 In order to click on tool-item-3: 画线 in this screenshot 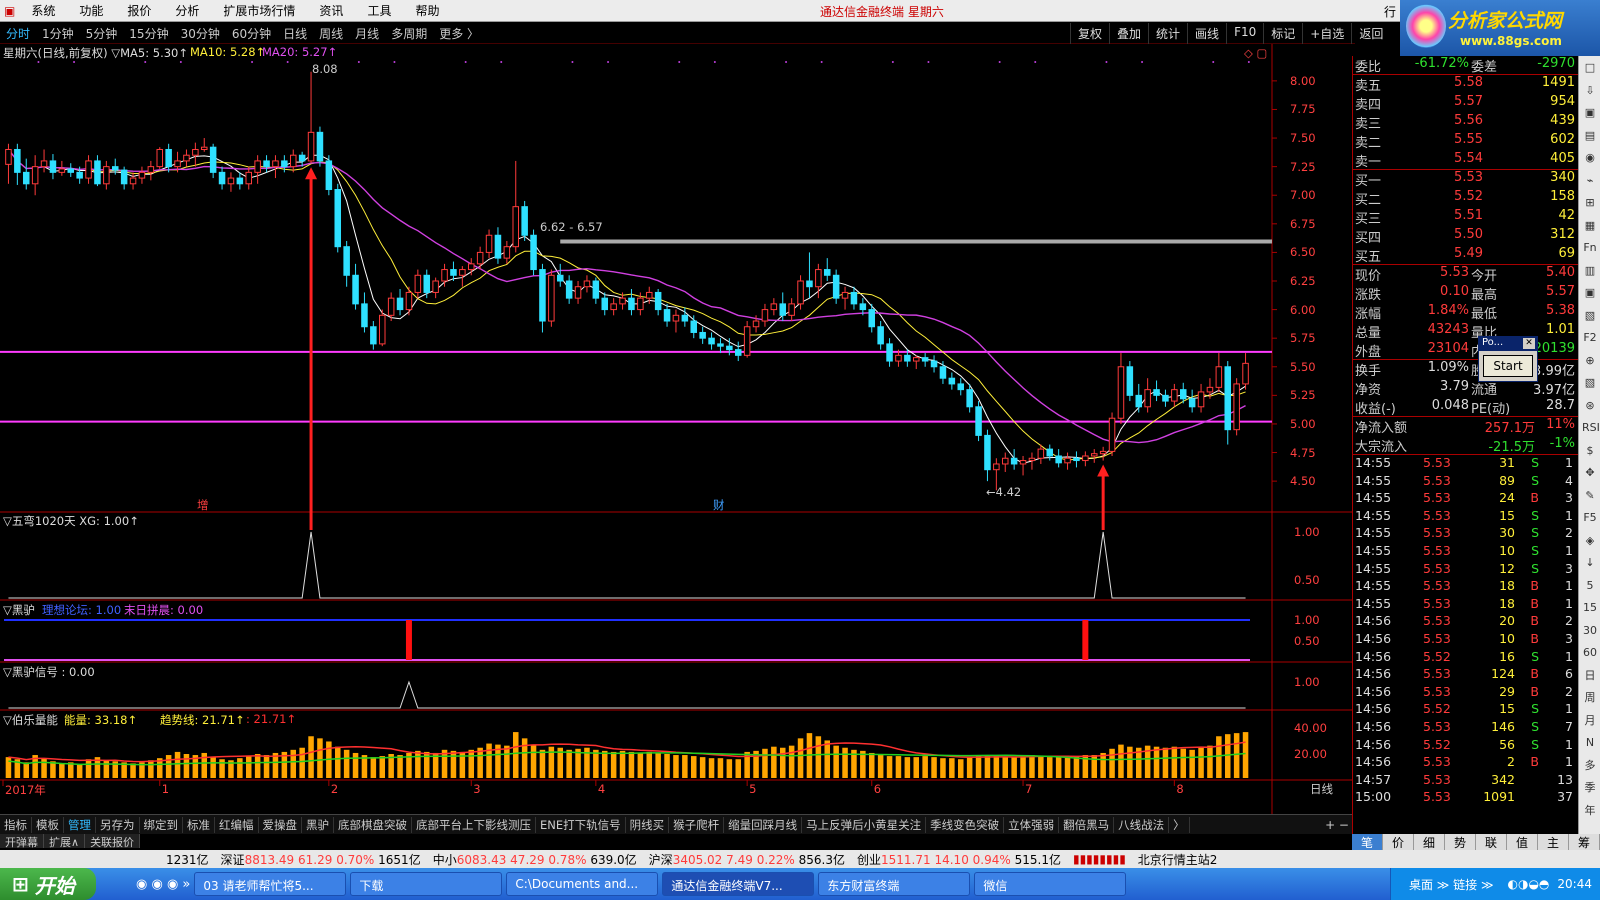, I will do `click(1206, 33)`.